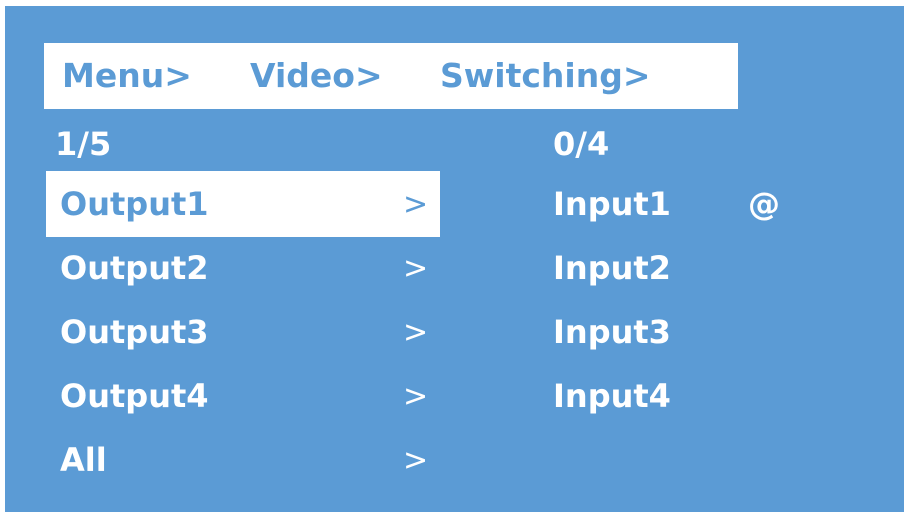 The width and height of the screenshot is (909, 518). What do you see at coordinates (581, 144) in the screenshot?
I see `input-page-indicator: 0/4` at bounding box center [581, 144].